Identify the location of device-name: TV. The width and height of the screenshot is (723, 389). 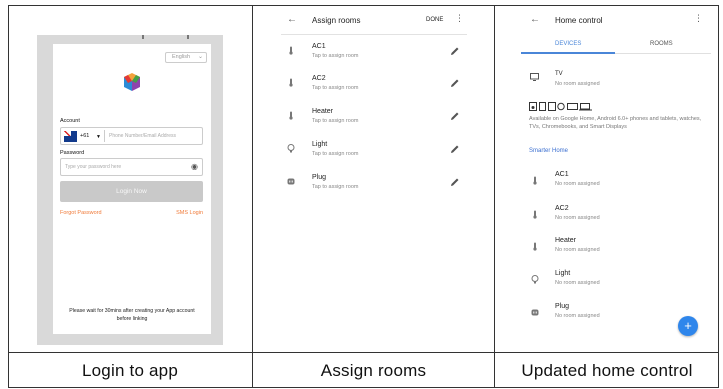
(559, 74).